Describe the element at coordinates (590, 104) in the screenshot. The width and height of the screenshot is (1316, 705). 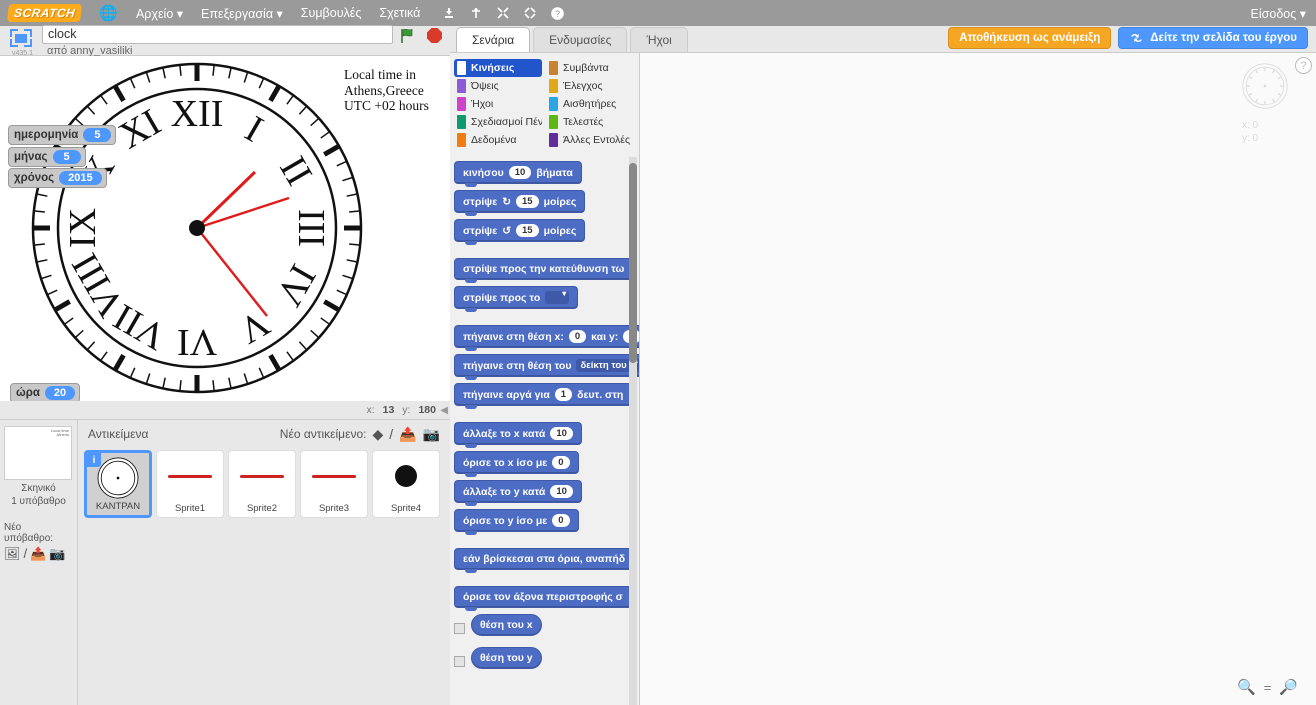
I see `category-5: Αισθητήρες` at that location.